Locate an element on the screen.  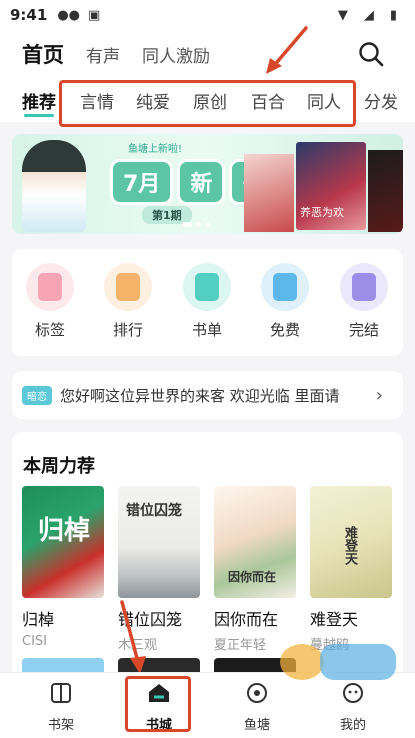
book-card: 难登天 难登天 蔓越鸥 is located at coordinates (351, 569).